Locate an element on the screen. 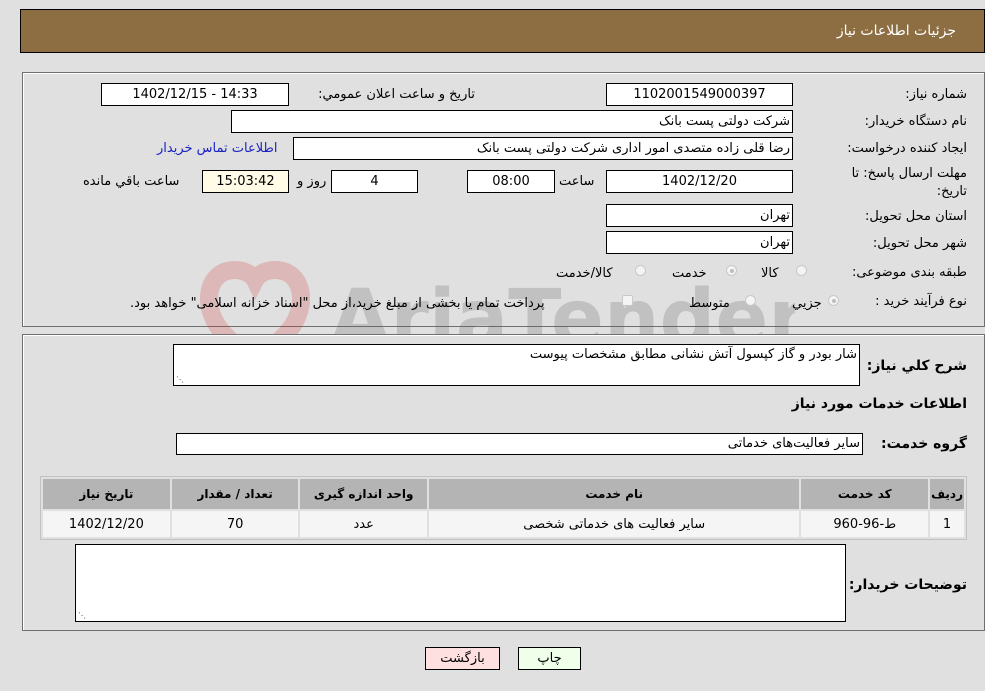  print-button: چاپ is located at coordinates (549, 658).